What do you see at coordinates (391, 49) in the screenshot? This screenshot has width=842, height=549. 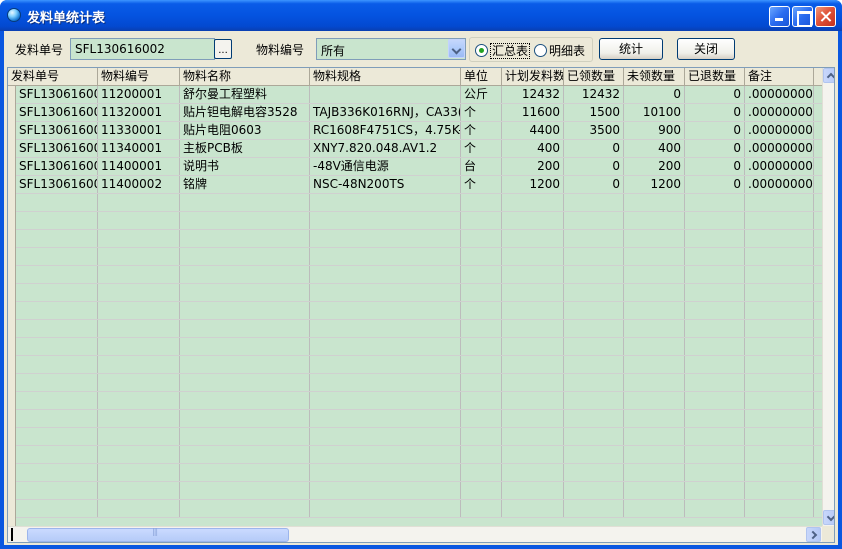 I see `material-code-select: 所有` at bounding box center [391, 49].